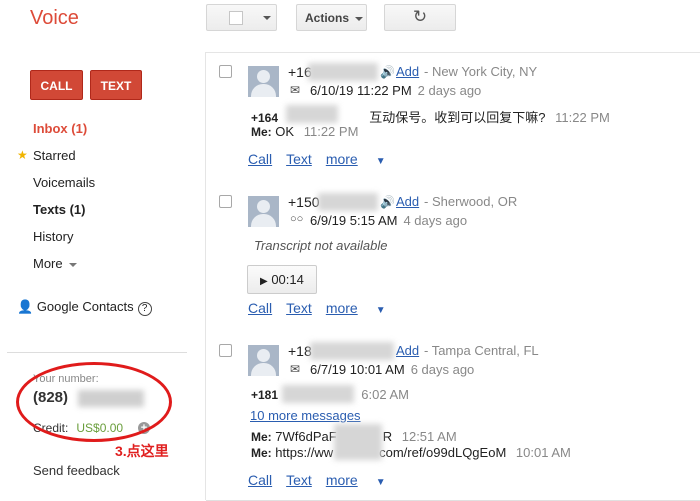 The height and width of the screenshot is (501, 700). I want to click on sidebar-item-voicemails: Voicemails, so click(64, 182).